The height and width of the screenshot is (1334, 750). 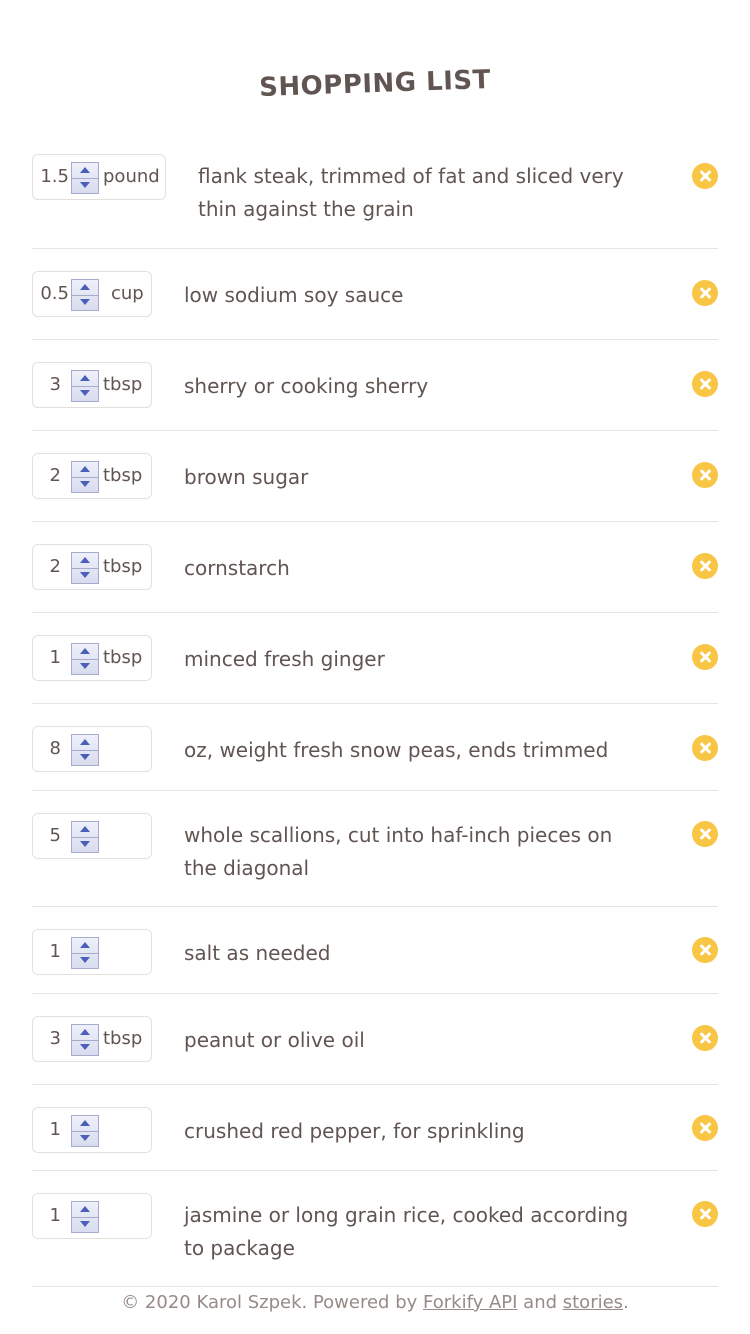 What do you see at coordinates (375, 1039) in the screenshot?
I see `list-item: 3 tbsp peanut or olive oil` at bounding box center [375, 1039].